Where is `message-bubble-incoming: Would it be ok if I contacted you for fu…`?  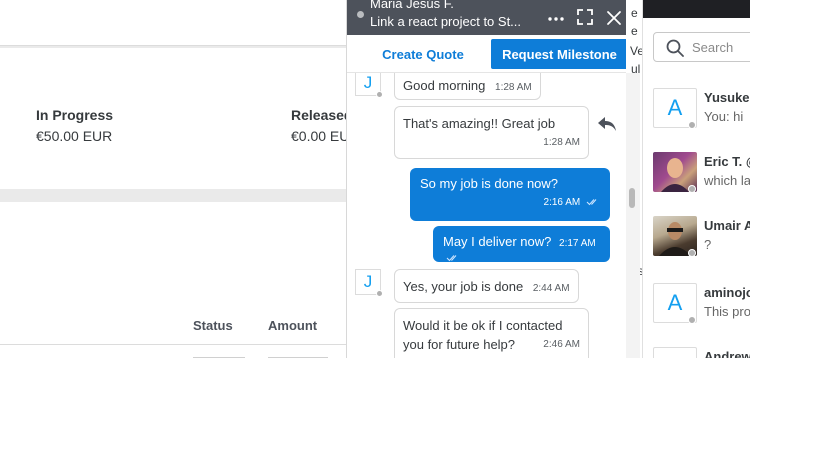 message-bubble-incoming: Would it be ok if I contacted you for fu… is located at coordinates (491, 333).